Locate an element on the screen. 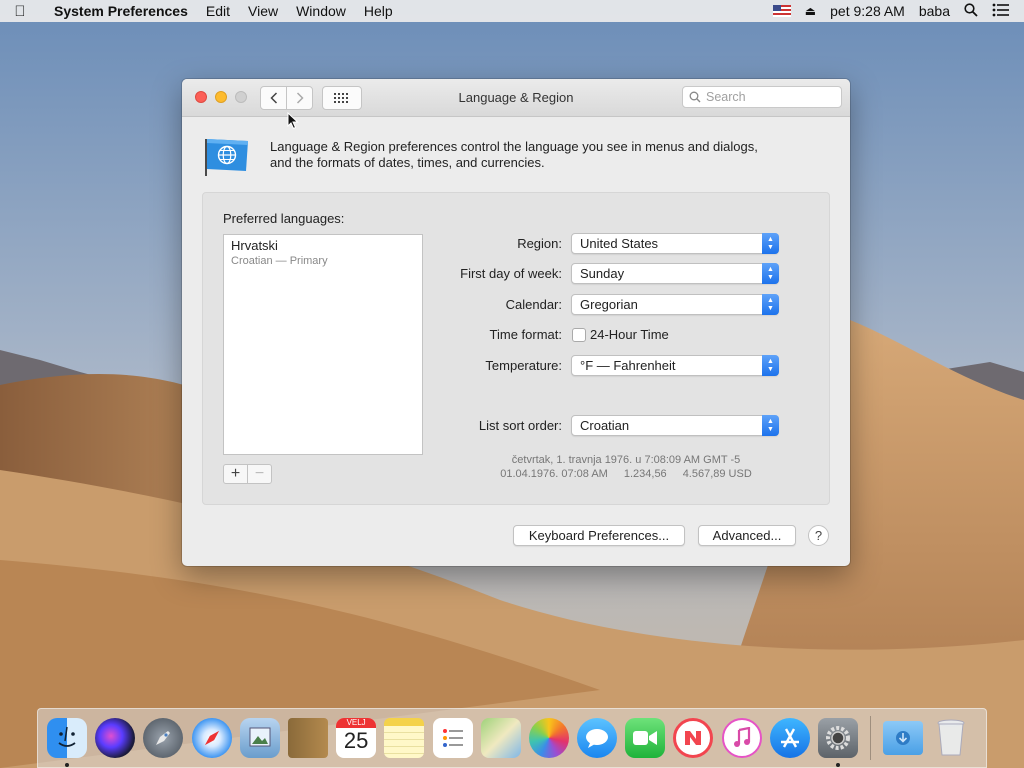  launchpad-icon is located at coordinates (163, 738).